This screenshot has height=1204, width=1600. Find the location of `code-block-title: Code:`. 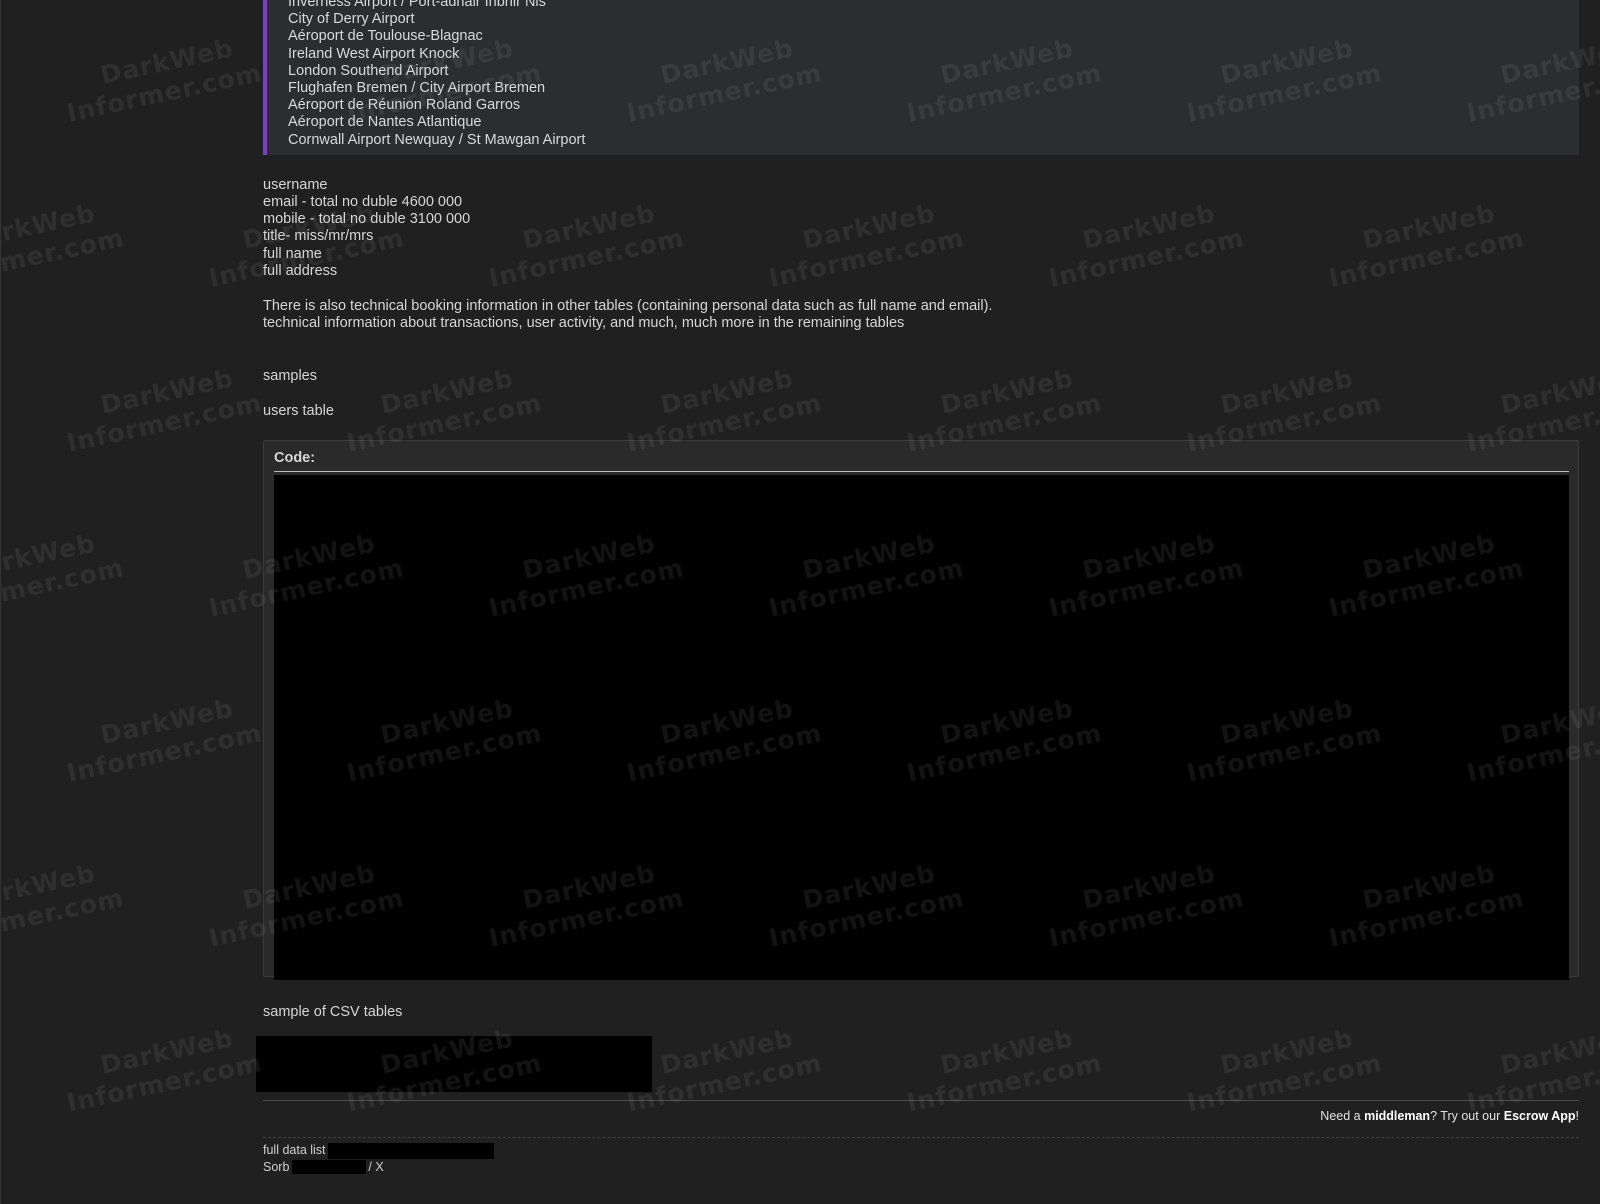

code-block-title: Code: is located at coordinates (921, 461).